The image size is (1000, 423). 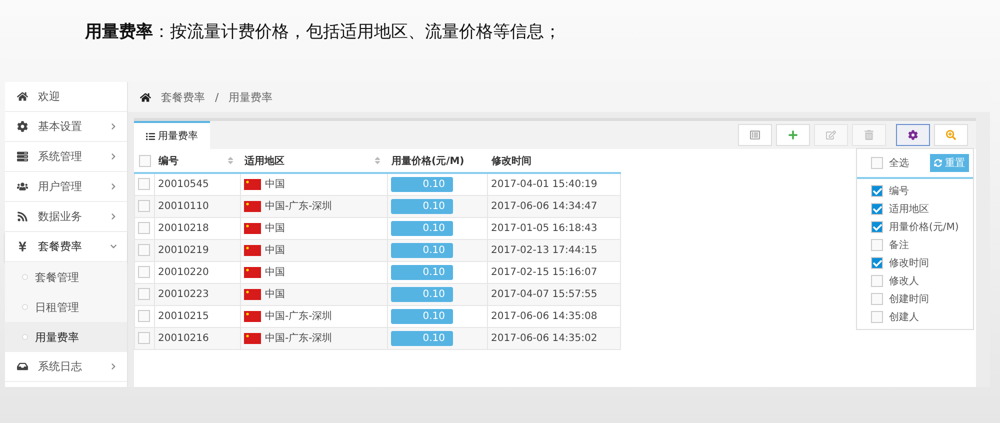 What do you see at coordinates (869, 135) in the screenshot?
I see `trash-icon` at bounding box center [869, 135].